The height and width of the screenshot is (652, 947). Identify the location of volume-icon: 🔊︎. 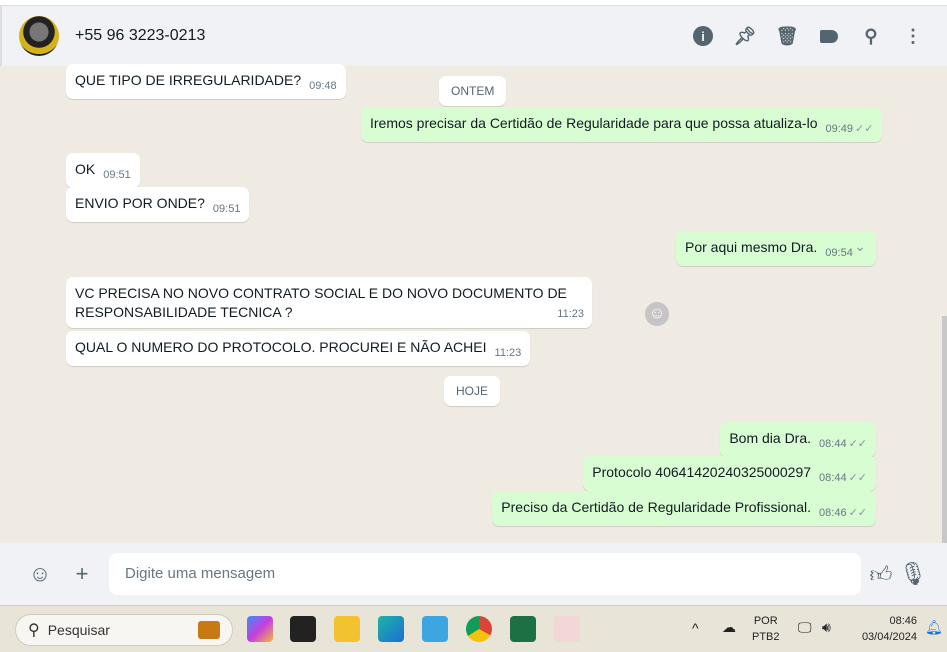
(826, 627).